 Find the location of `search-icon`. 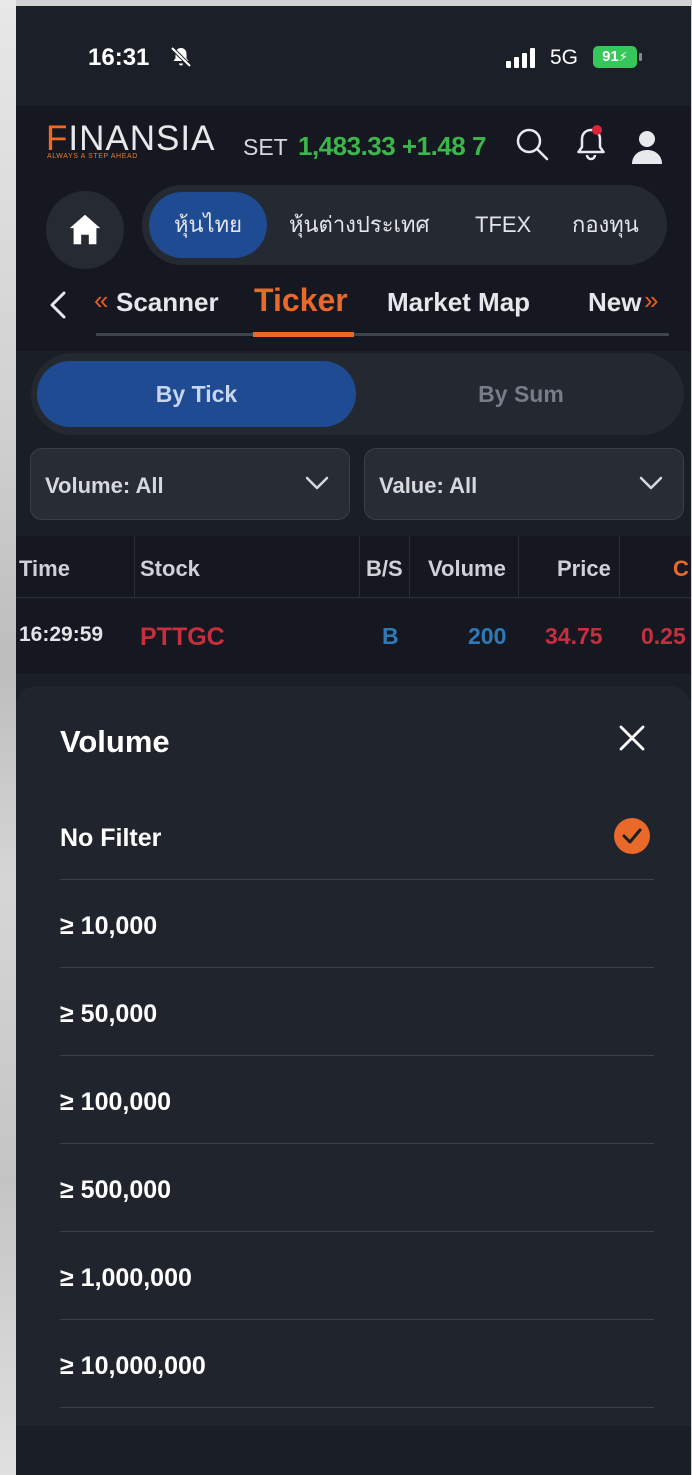

search-icon is located at coordinates (532, 144).